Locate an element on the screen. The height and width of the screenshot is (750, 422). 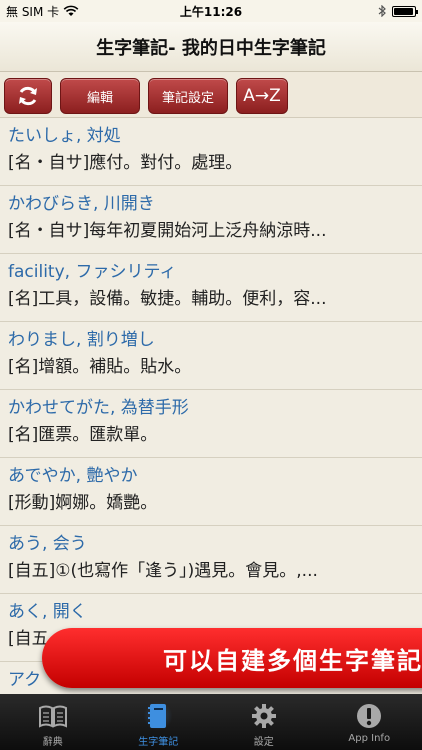
tab-dictionary: 辭典 is located at coordinates (53, 722).